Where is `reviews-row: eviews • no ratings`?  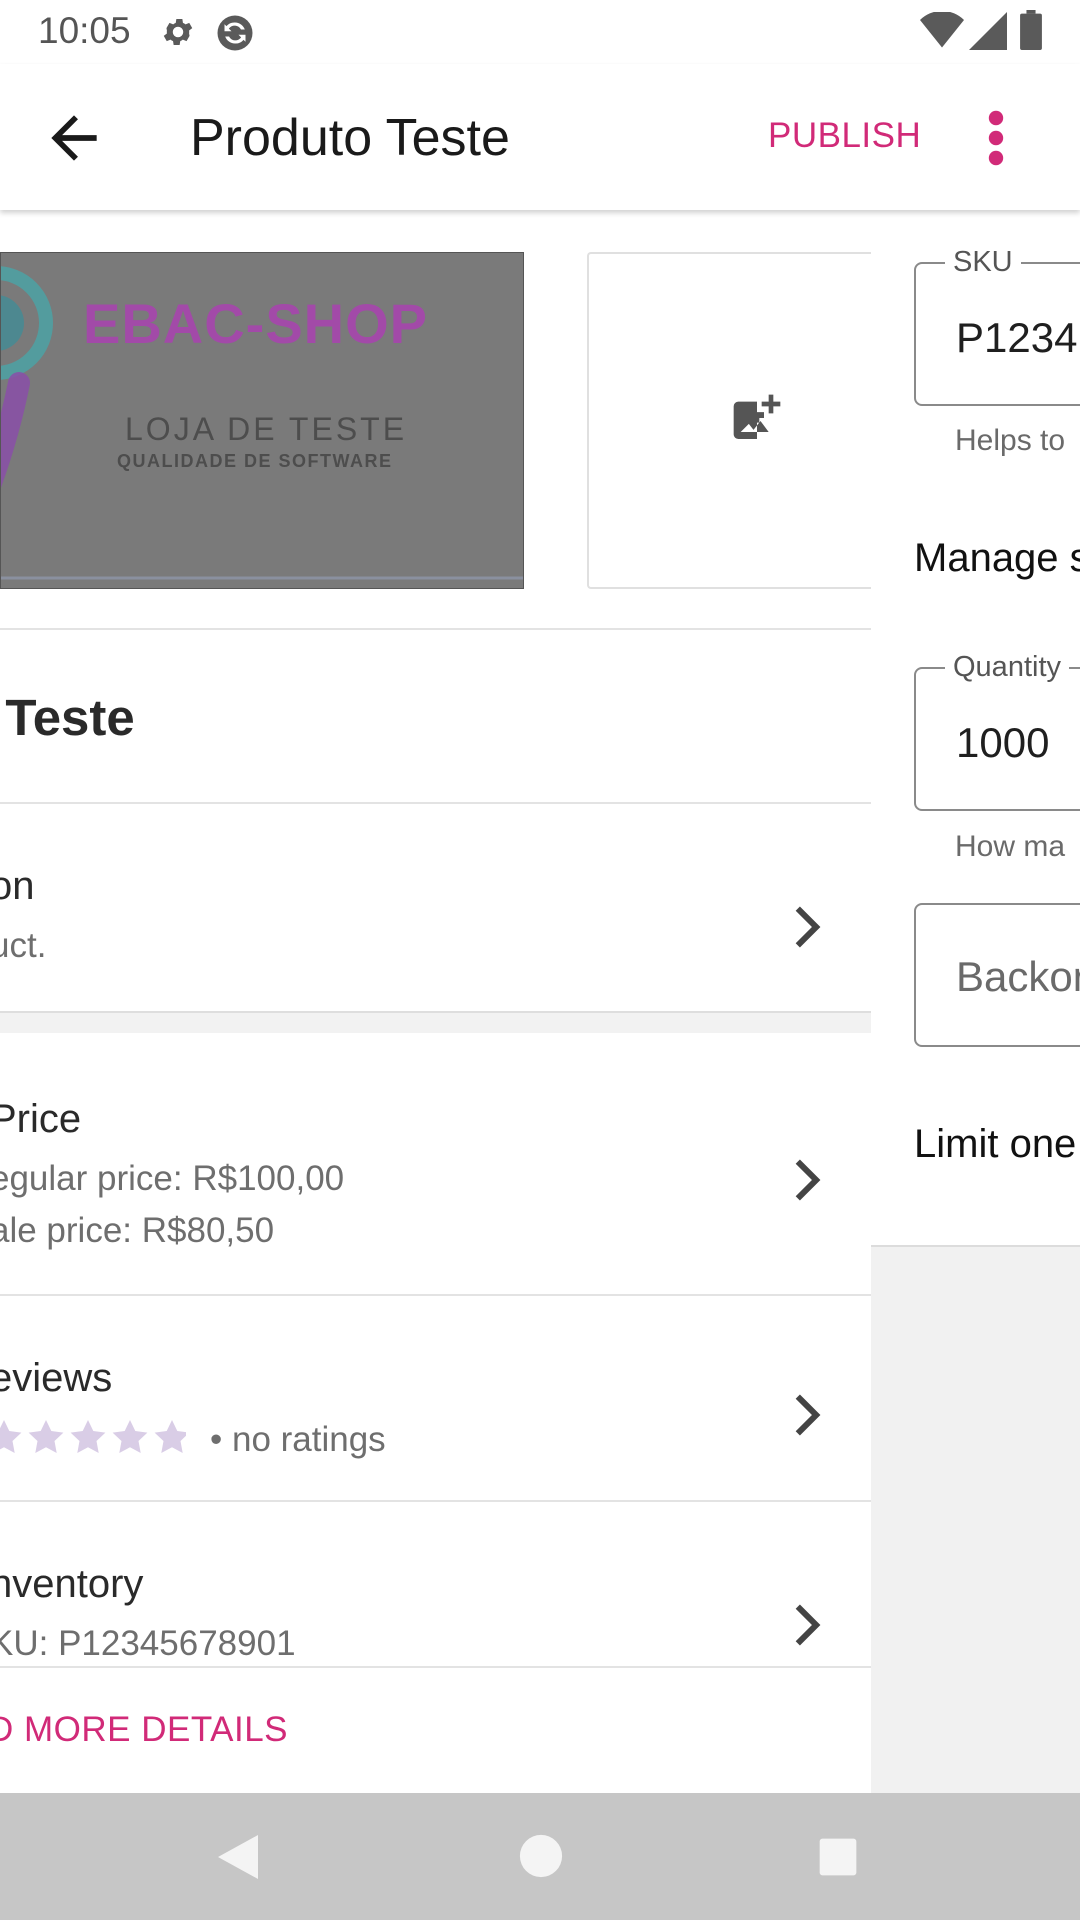 reviews-row: eviews • no ratings is located at coordinates (435, 1398).